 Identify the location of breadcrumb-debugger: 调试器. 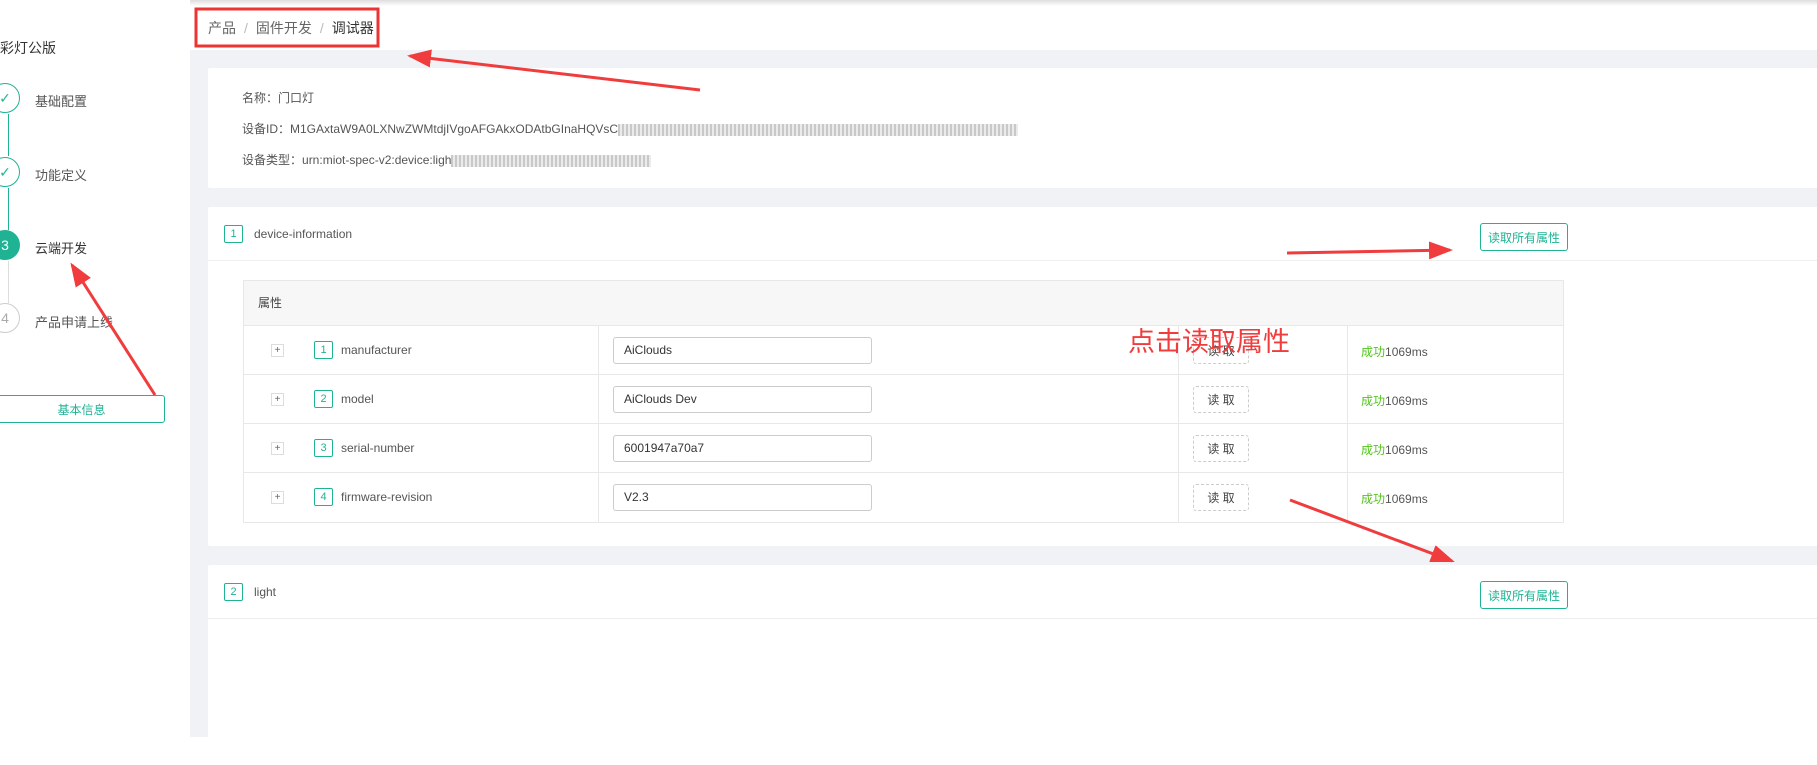
(352, 28).